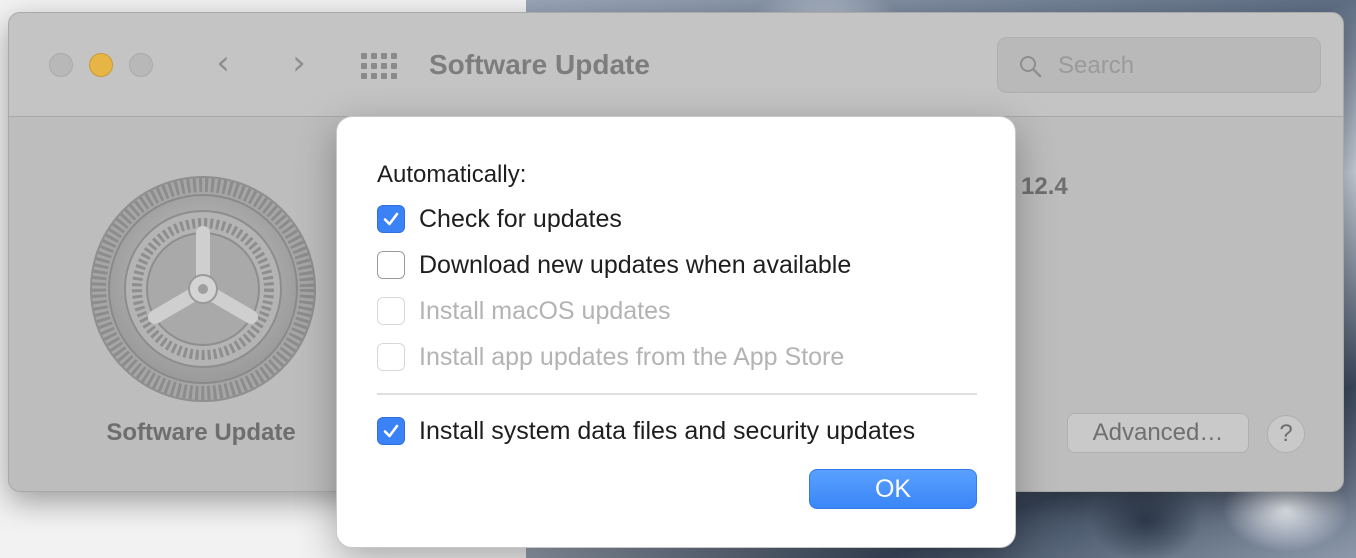  Describe the element at coordinates (101, 65) in the screenshot. I see `minimize-window-button` at that location.